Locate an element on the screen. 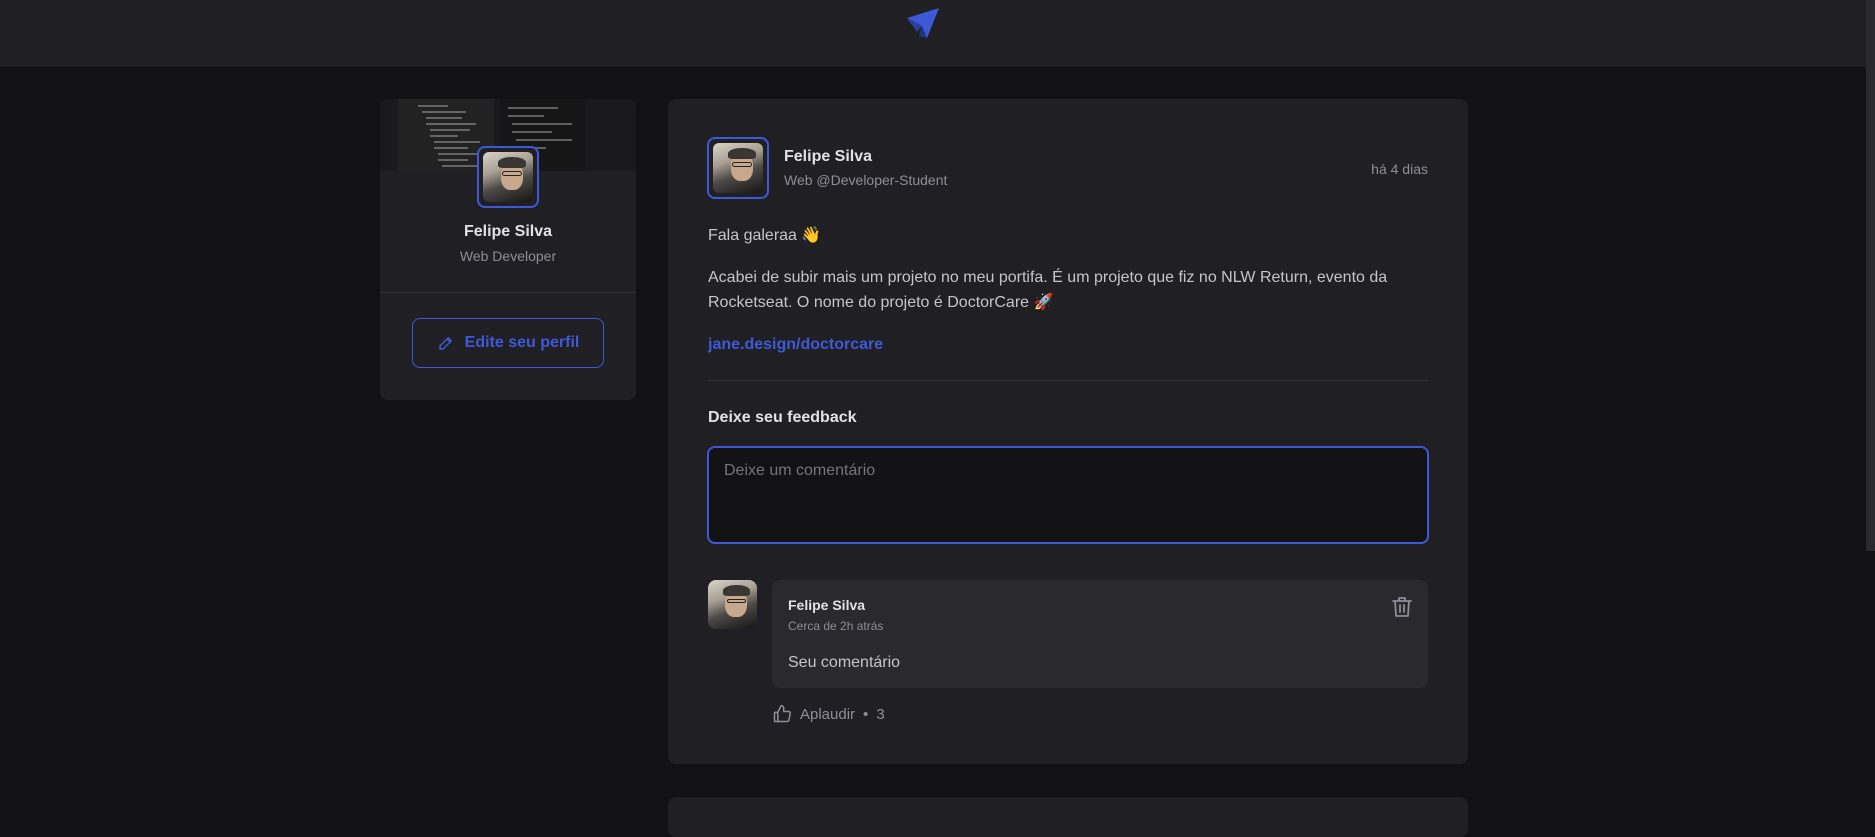  sidebar-user-role: Web Developer is located at coordinates (508, 256).